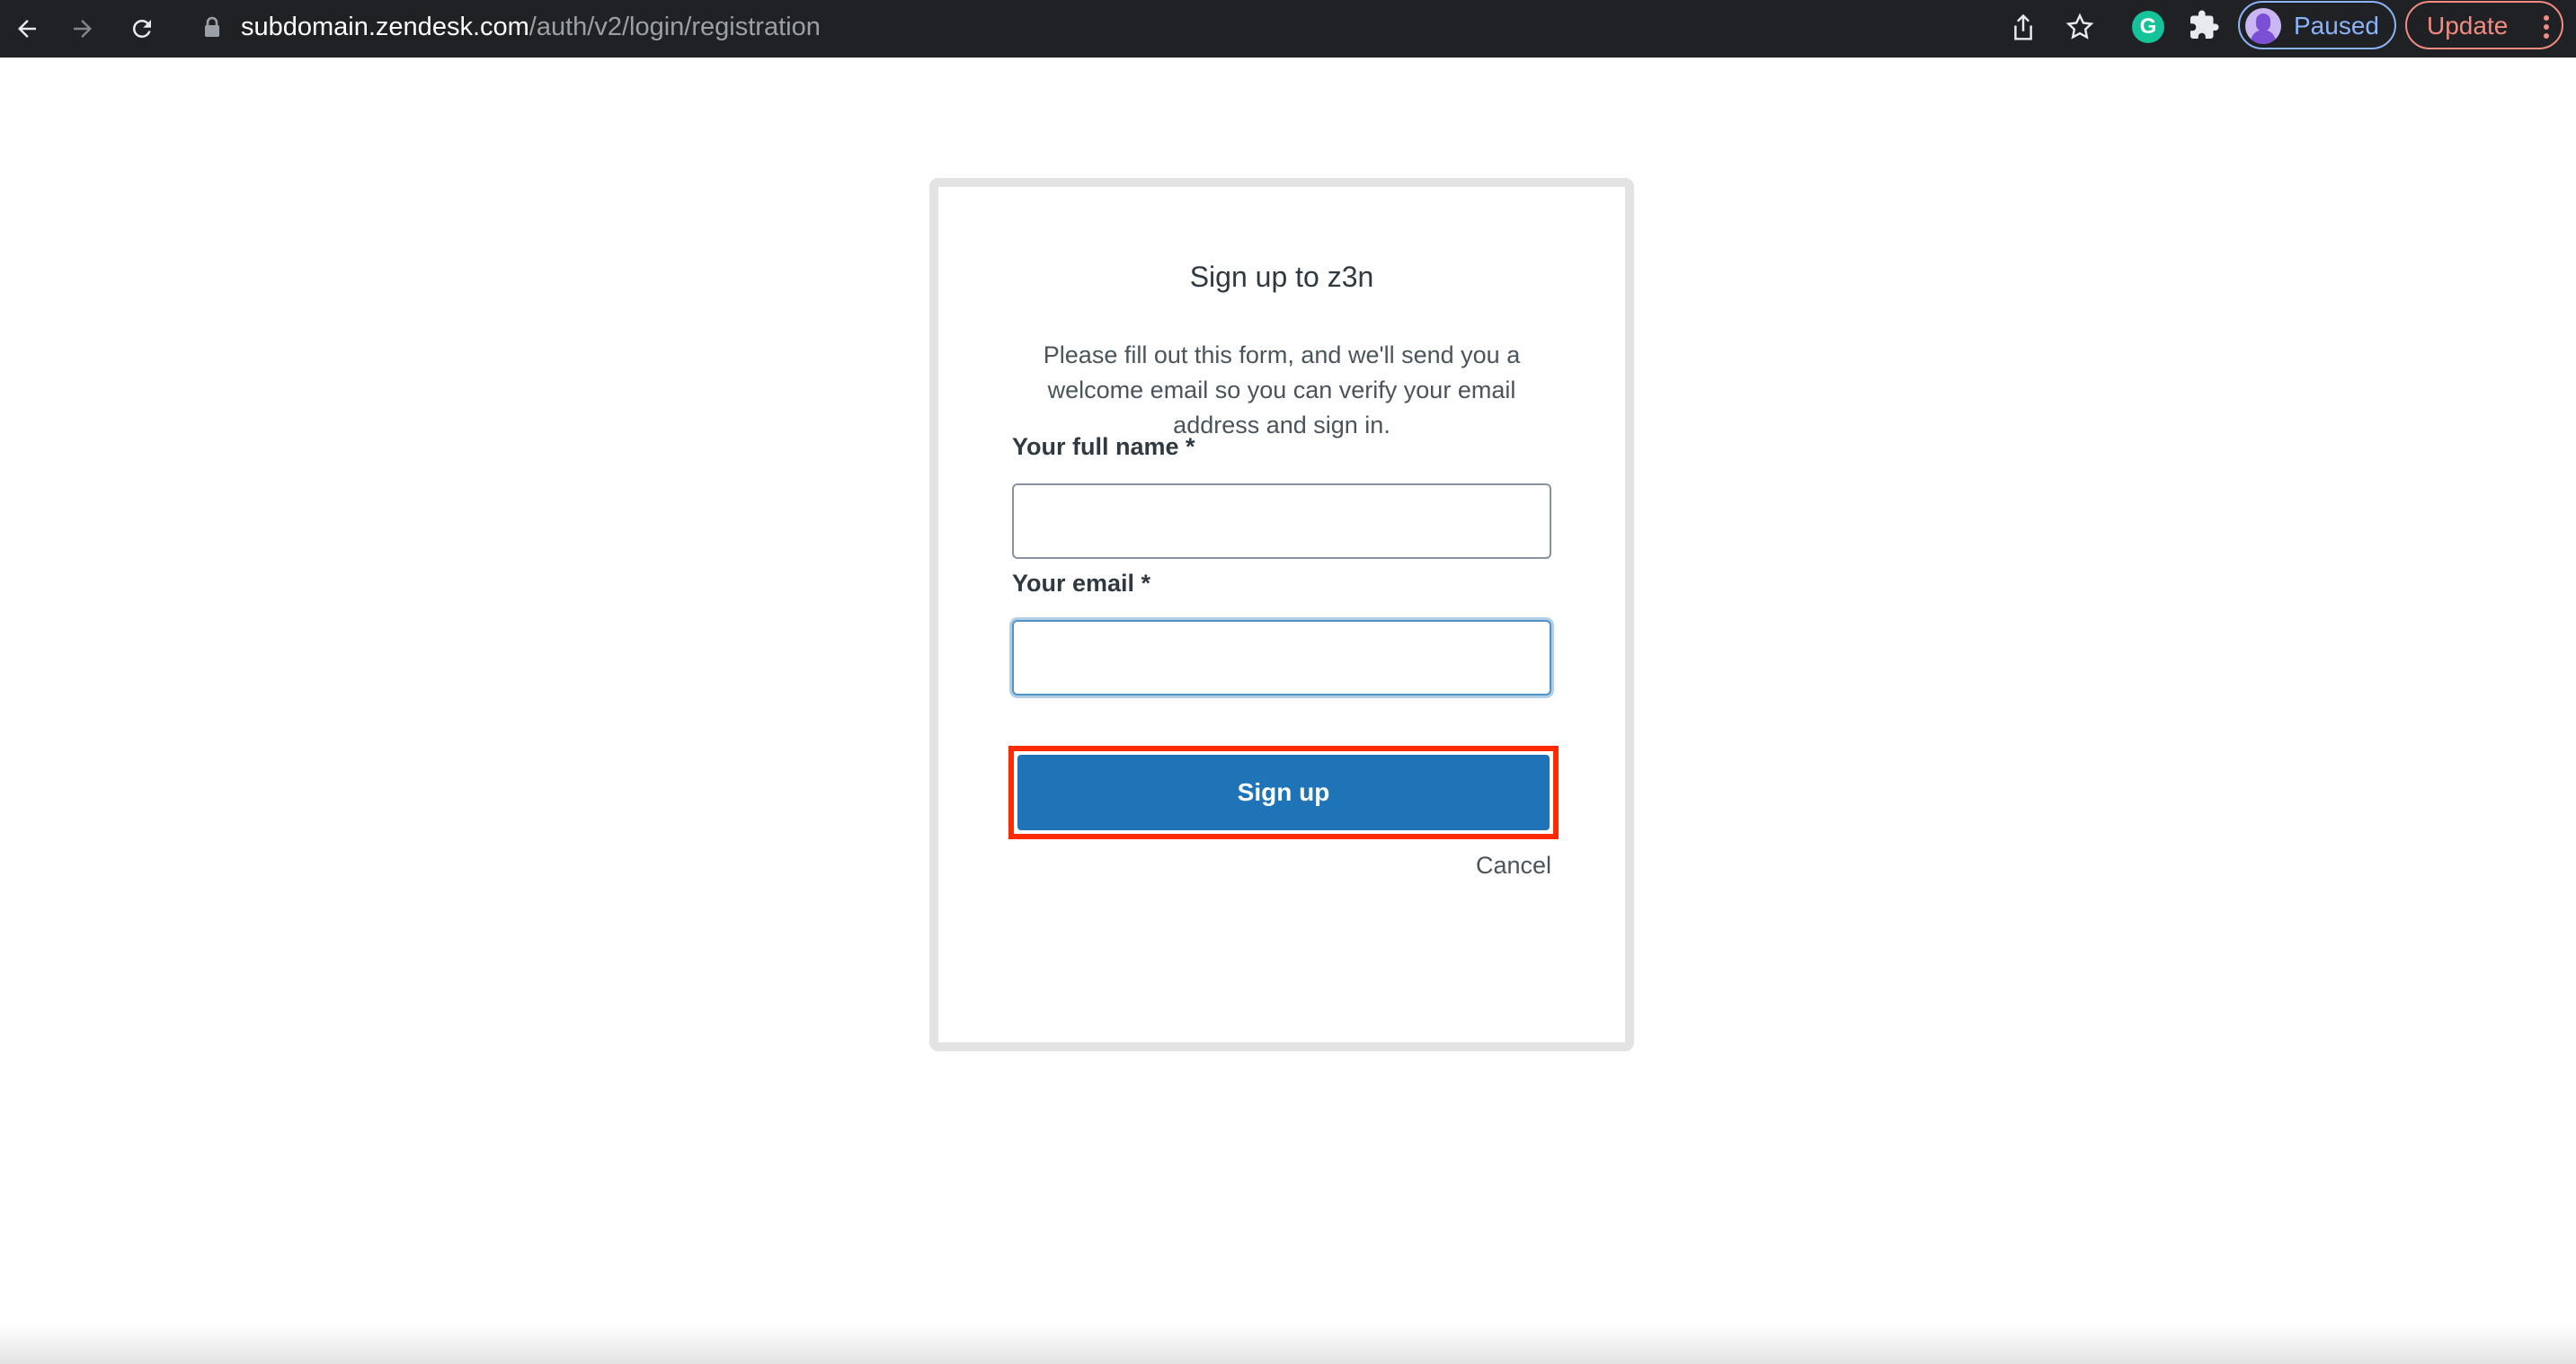 This screenshot has width=2576, height=1364. I want to click on full-name-field, so click(1281, 521).